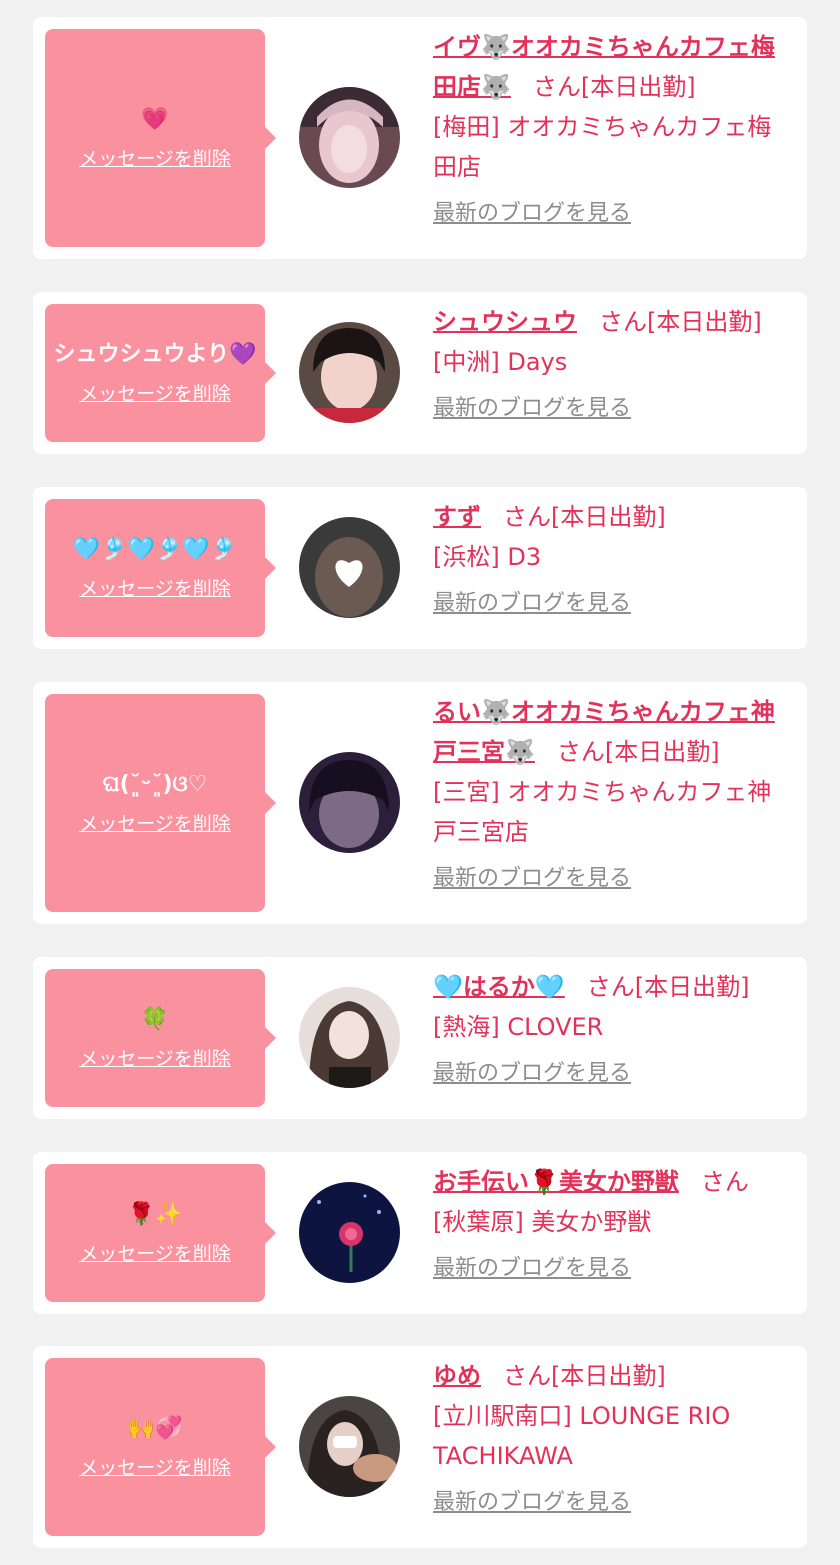  I want to click on message-bubble: 💗 メッセージを削除, so click(160, 138).